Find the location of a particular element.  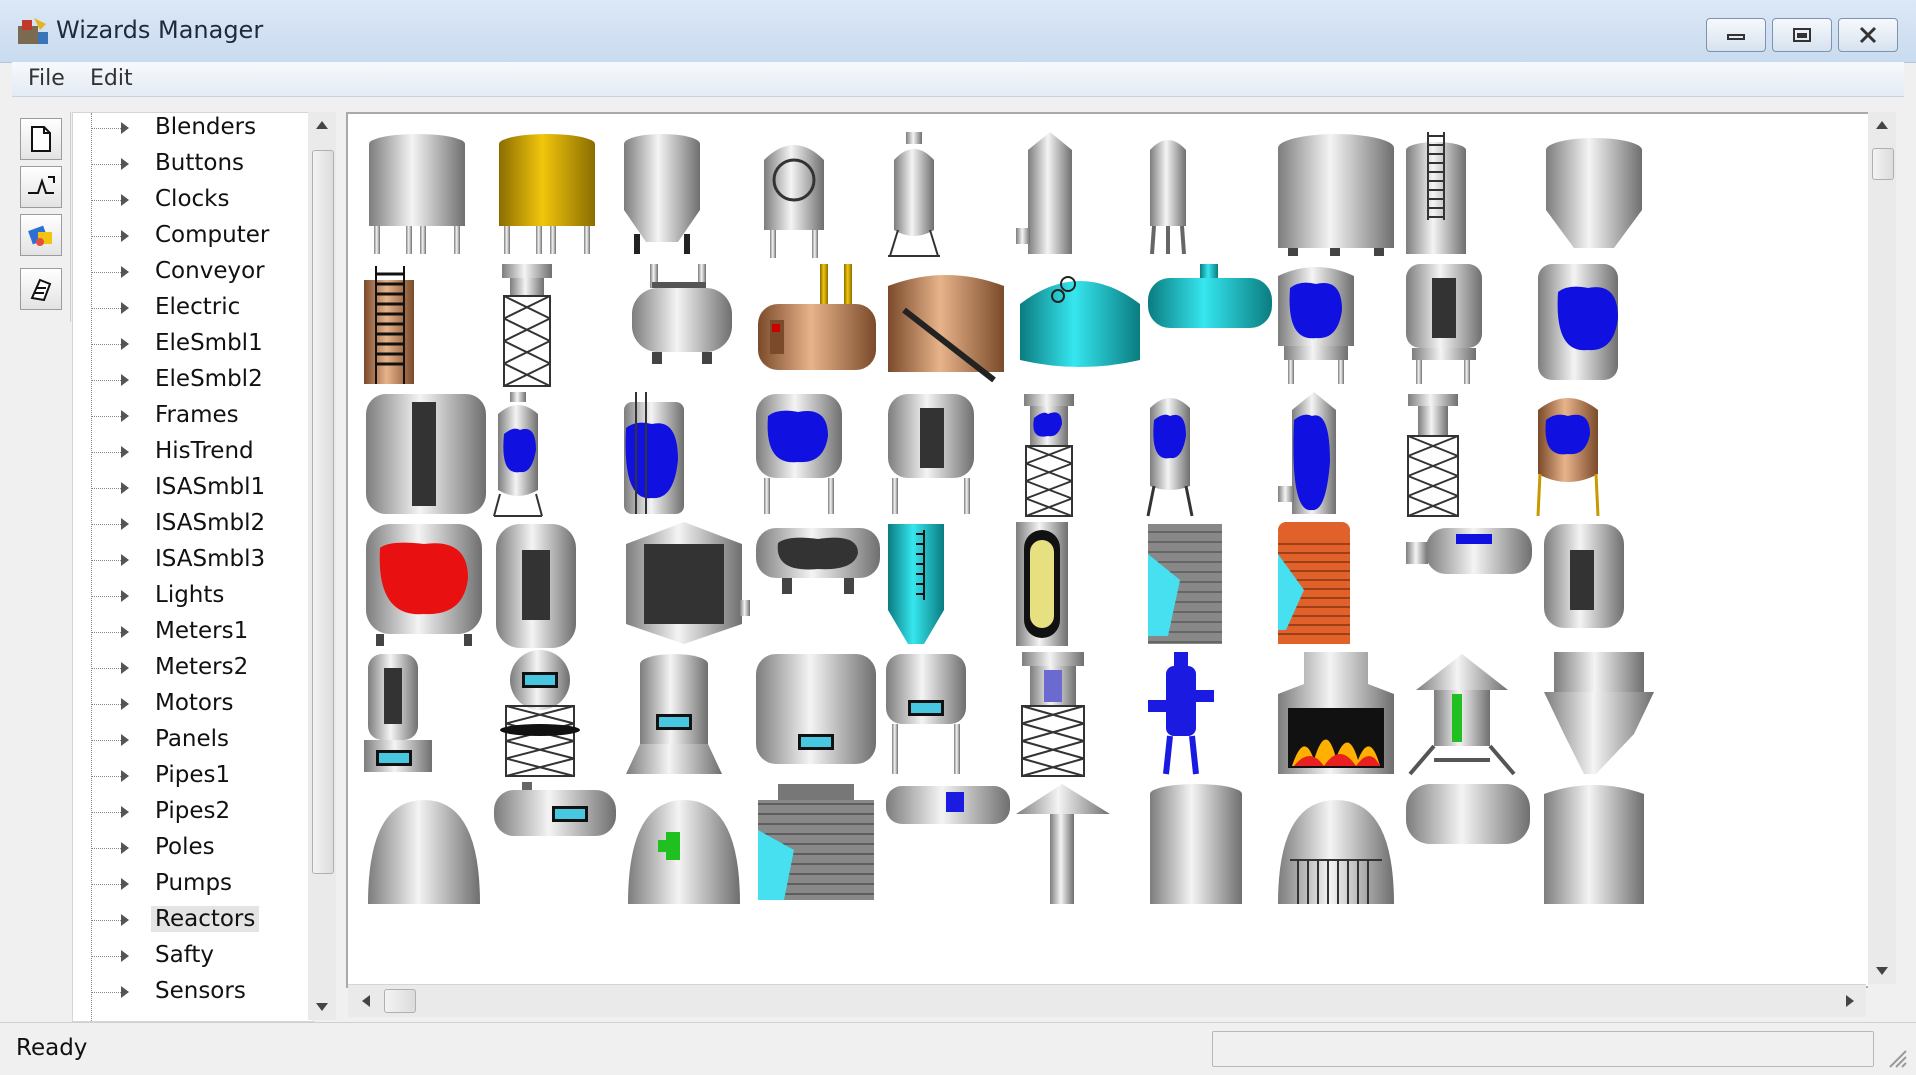

wizard-item-tank-level-blue-tall is located at coordinates (1338, 454).